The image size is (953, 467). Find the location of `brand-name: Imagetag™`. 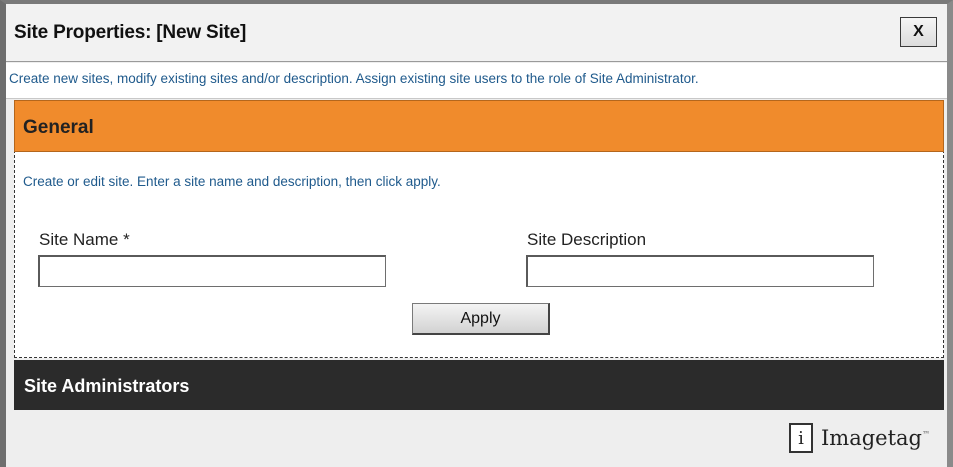

brand-name: Imagetag™ is located at coordinates (875, 438).